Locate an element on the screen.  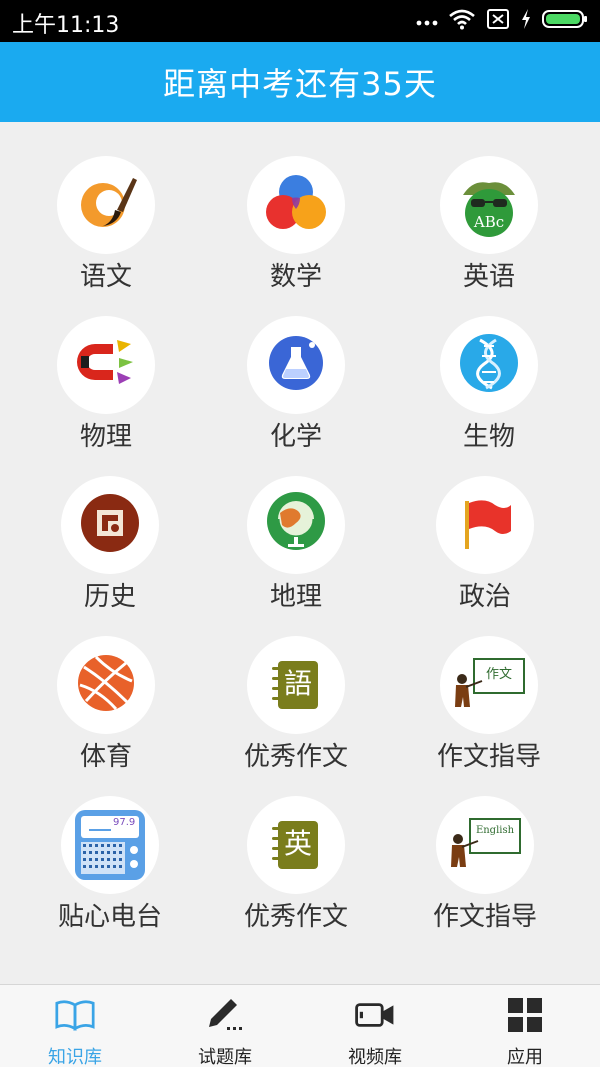
no-sim-icon is located at coordinates (498, 21).